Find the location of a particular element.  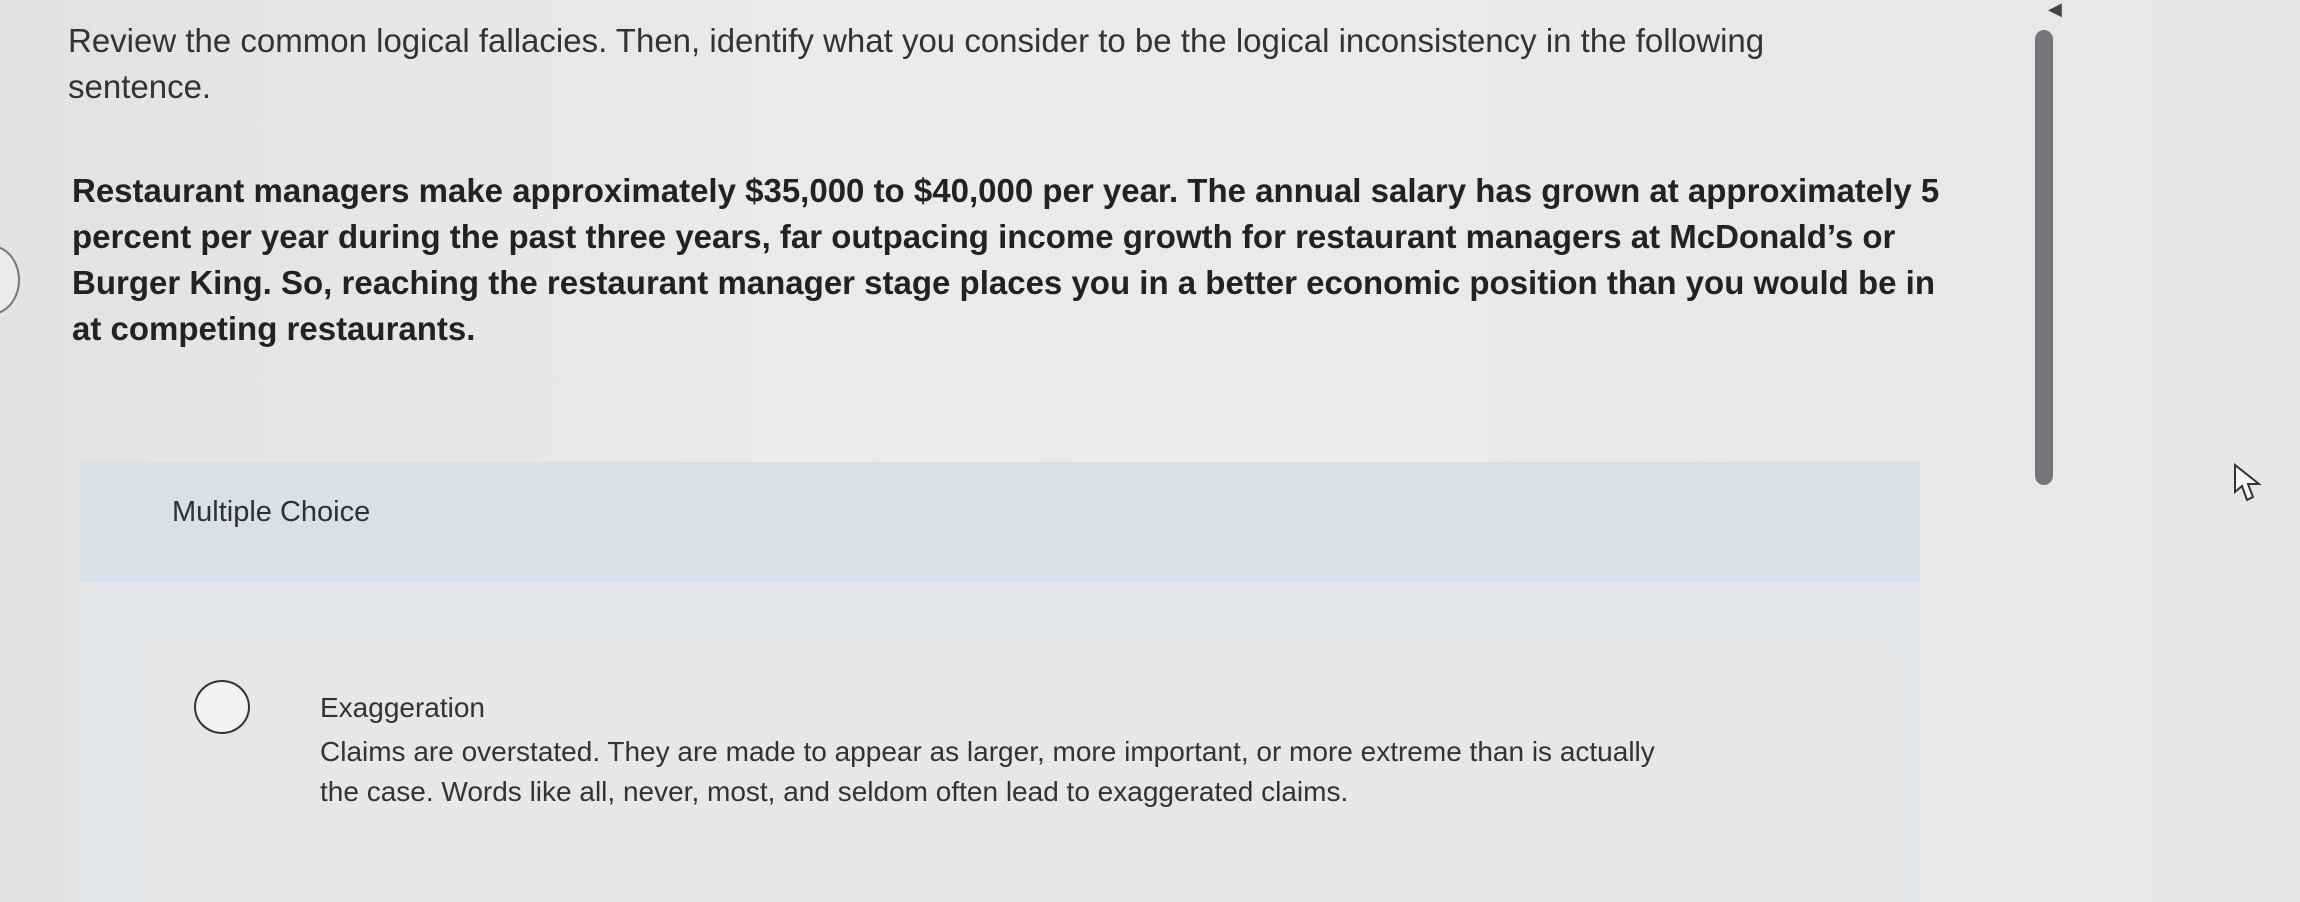

pointer-cursor-icon is located at coordinates (2248, 482).